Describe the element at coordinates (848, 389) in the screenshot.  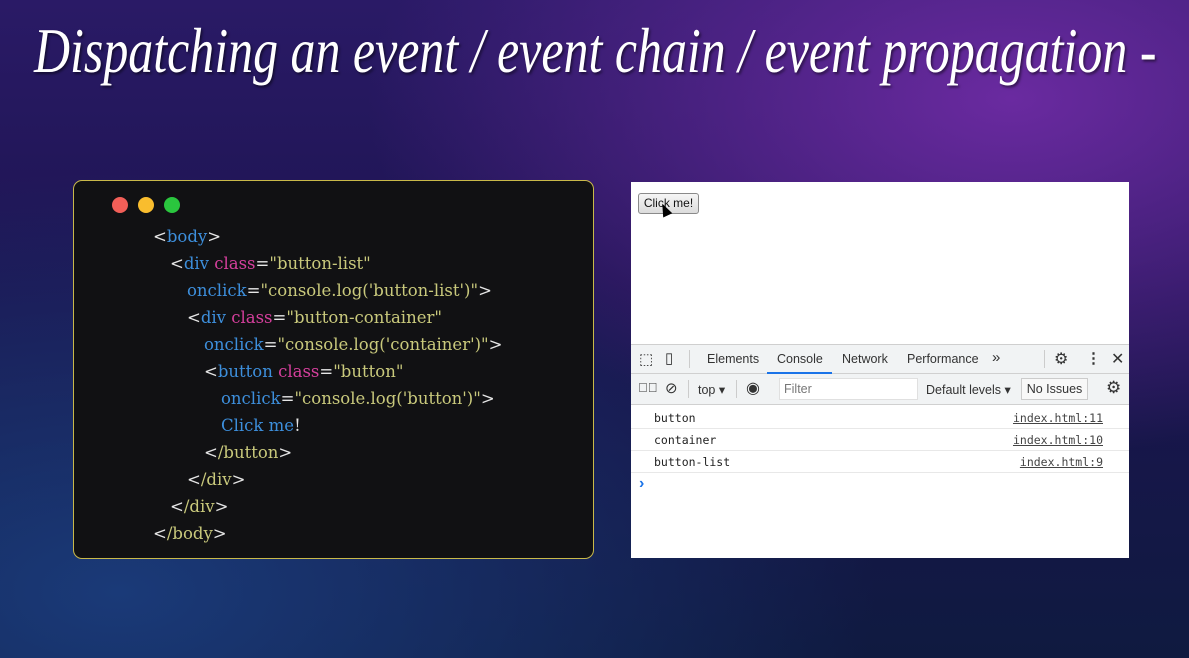
I see `filter-input: Filter` at that location.